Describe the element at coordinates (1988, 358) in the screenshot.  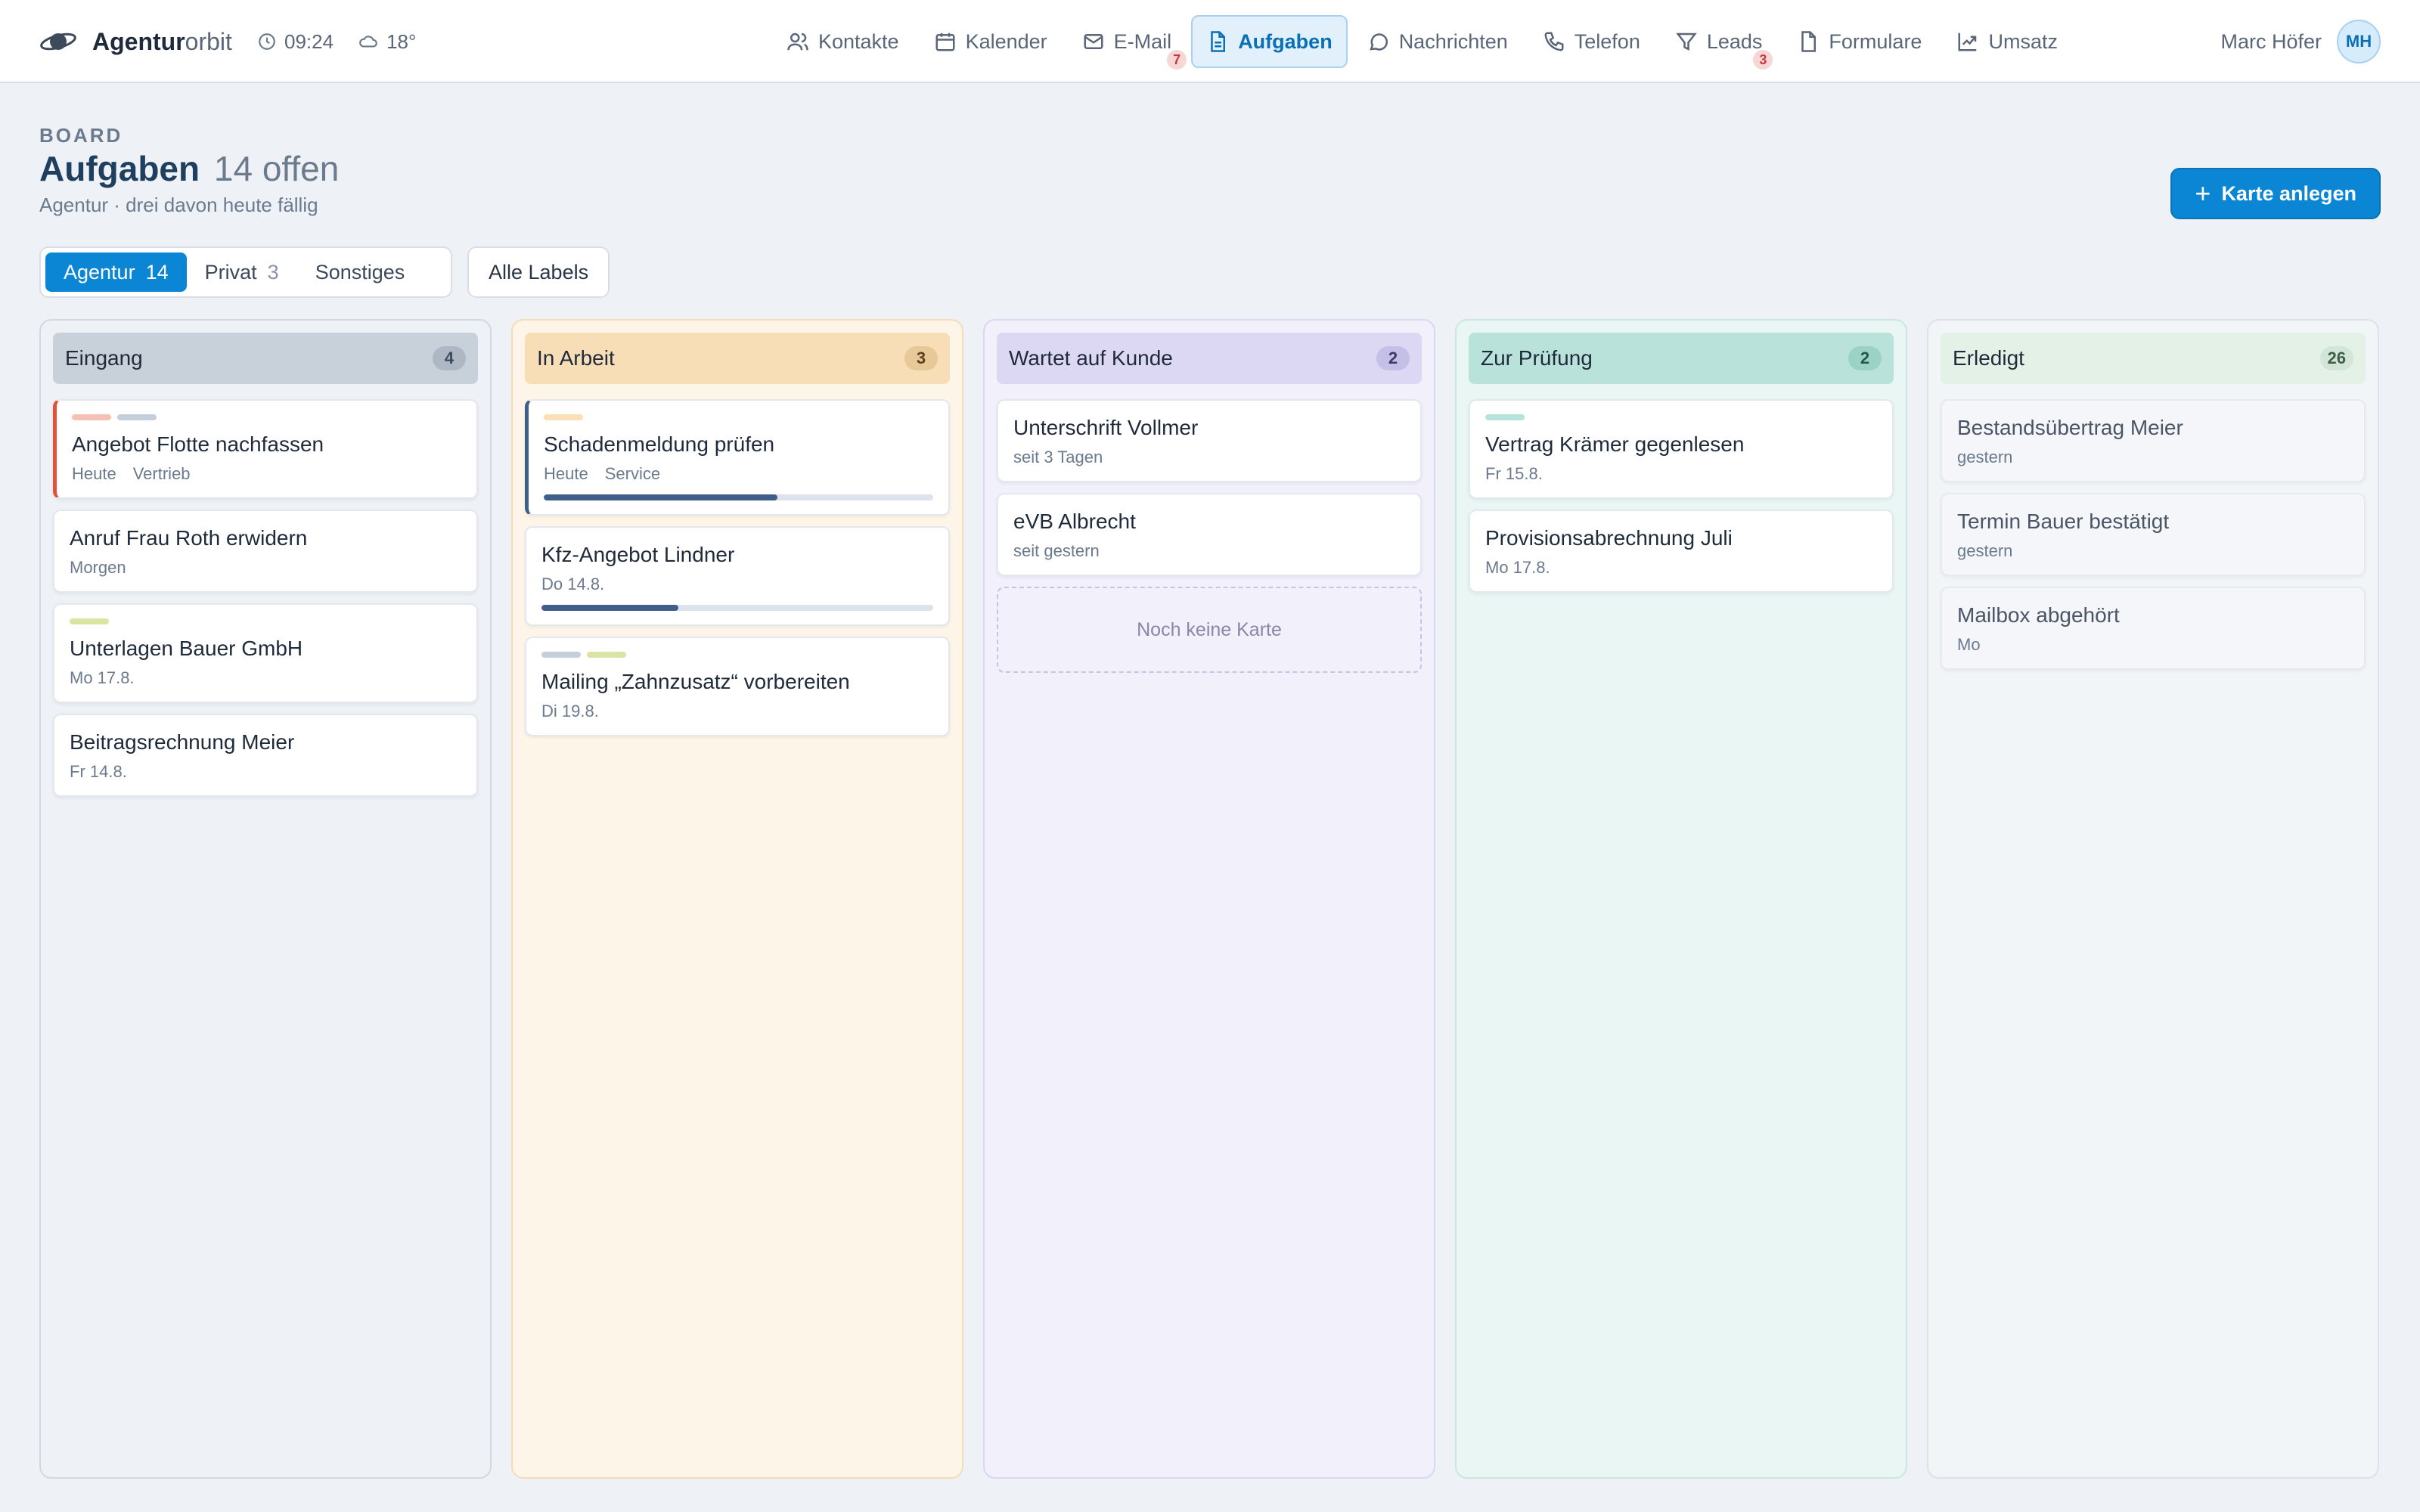
I see `column-title: Erledigt` at that location.